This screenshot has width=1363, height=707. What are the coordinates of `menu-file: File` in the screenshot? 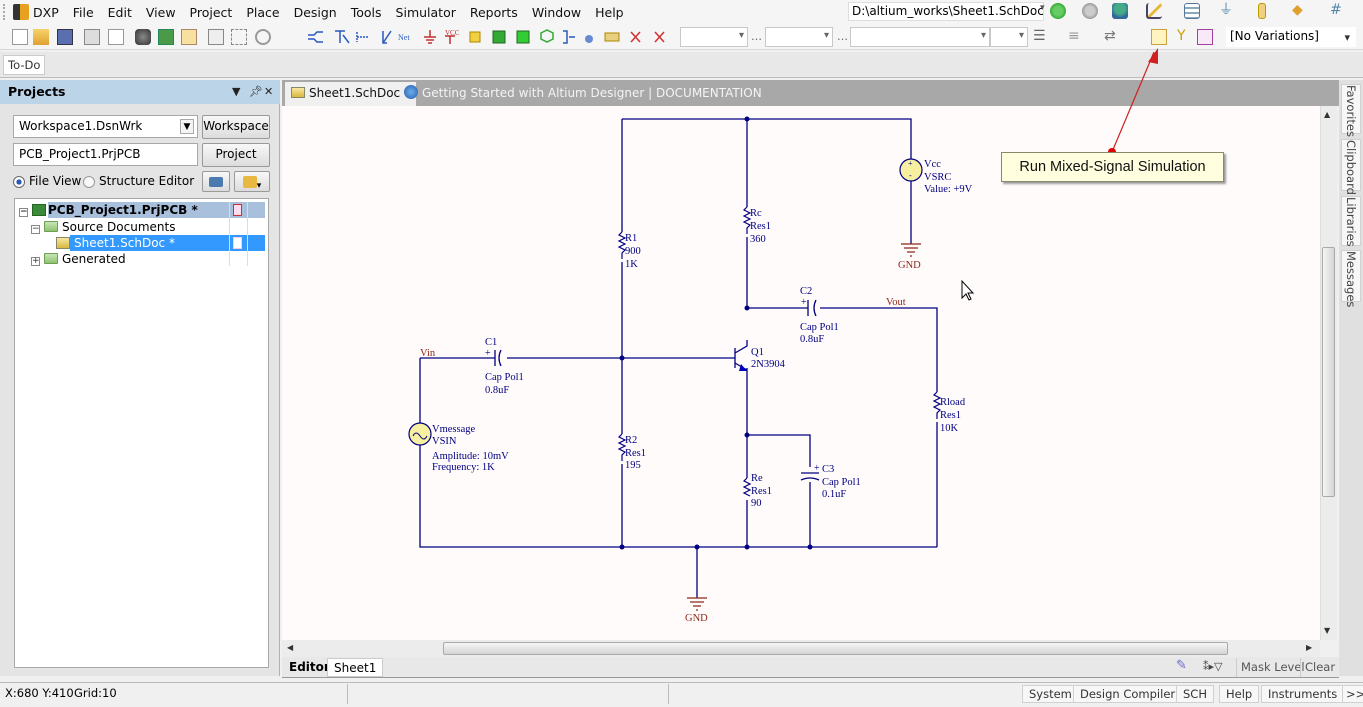 It's located at (83, 12).